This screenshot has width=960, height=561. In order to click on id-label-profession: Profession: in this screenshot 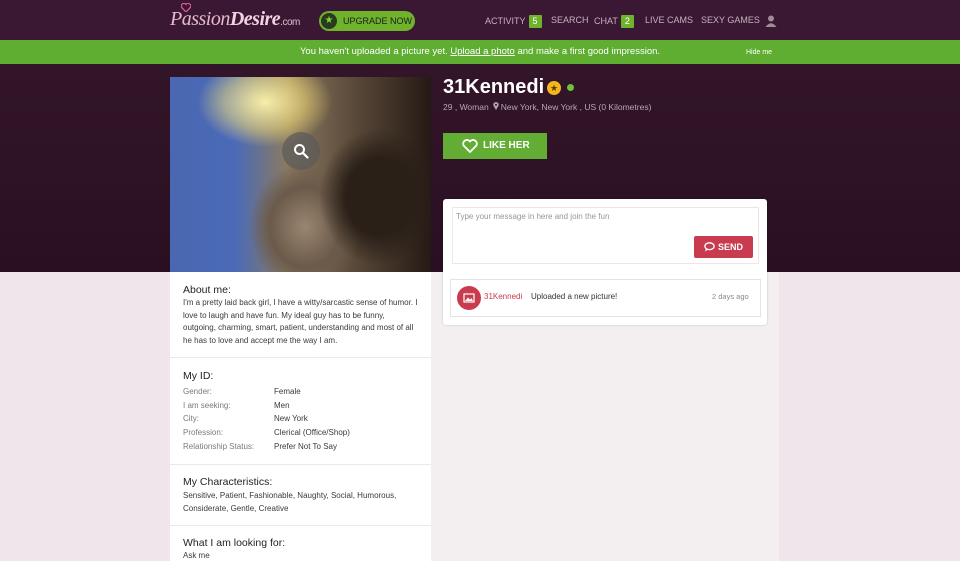, I will do `click(203, 432)`.